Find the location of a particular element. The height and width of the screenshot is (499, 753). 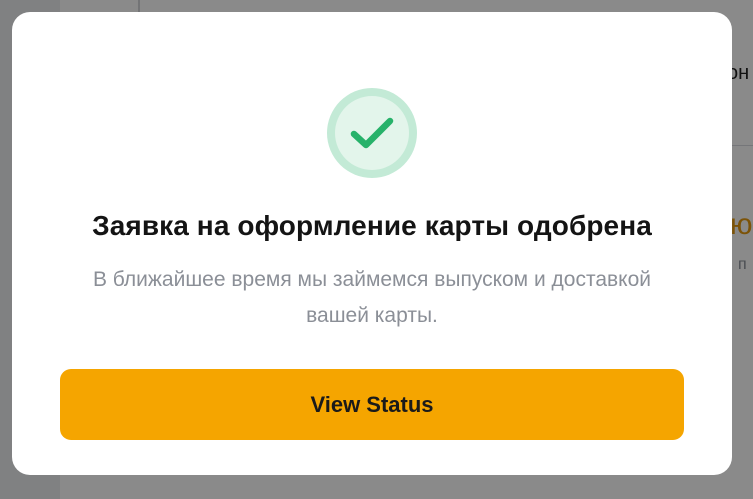

success-badge-inner is located at coordinates (372, 133).